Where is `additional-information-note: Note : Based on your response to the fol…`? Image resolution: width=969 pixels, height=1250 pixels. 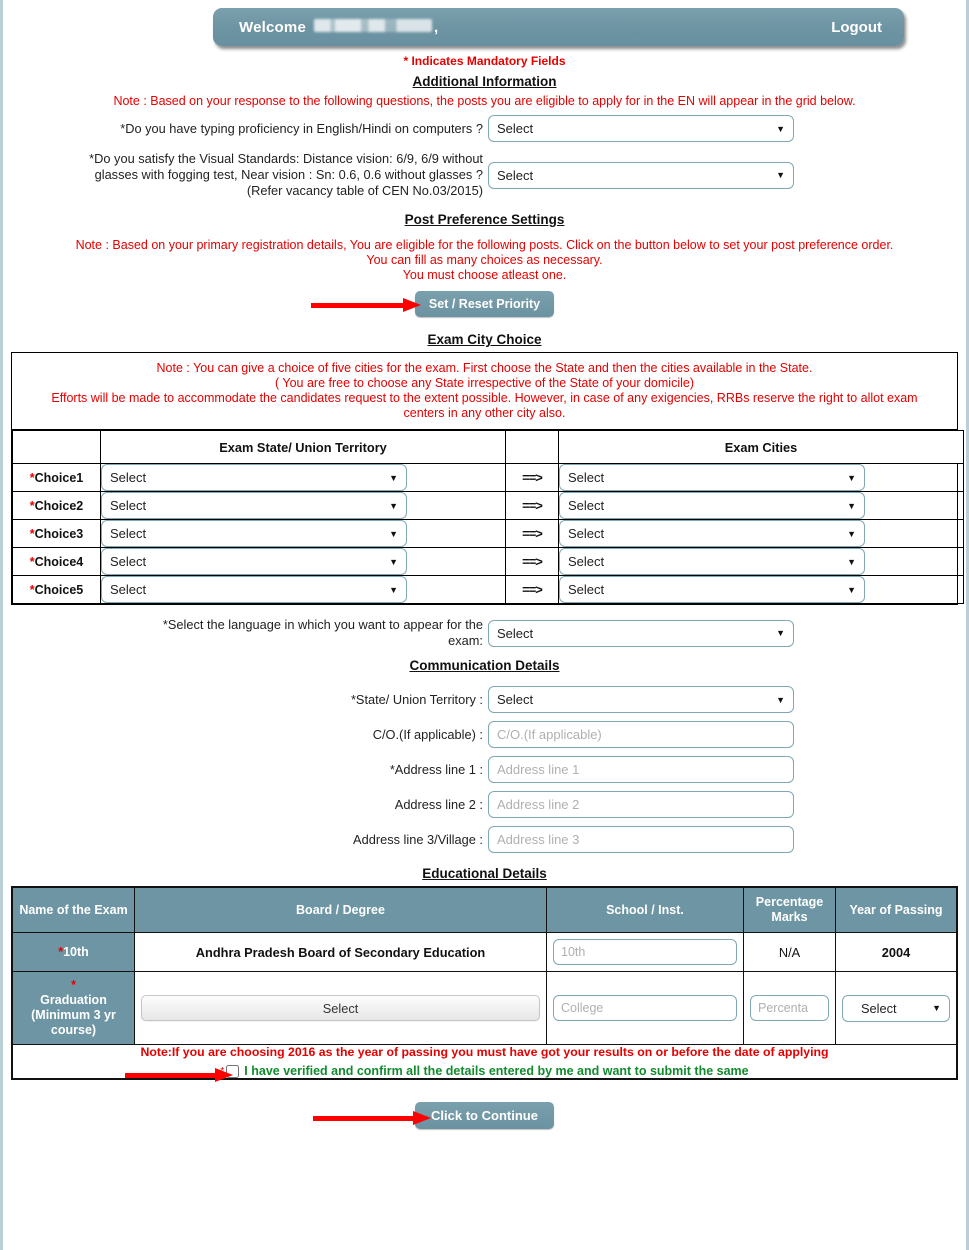 additional-information-note: Note : Based on your response to the fol… is located at coordinates (484, 101).